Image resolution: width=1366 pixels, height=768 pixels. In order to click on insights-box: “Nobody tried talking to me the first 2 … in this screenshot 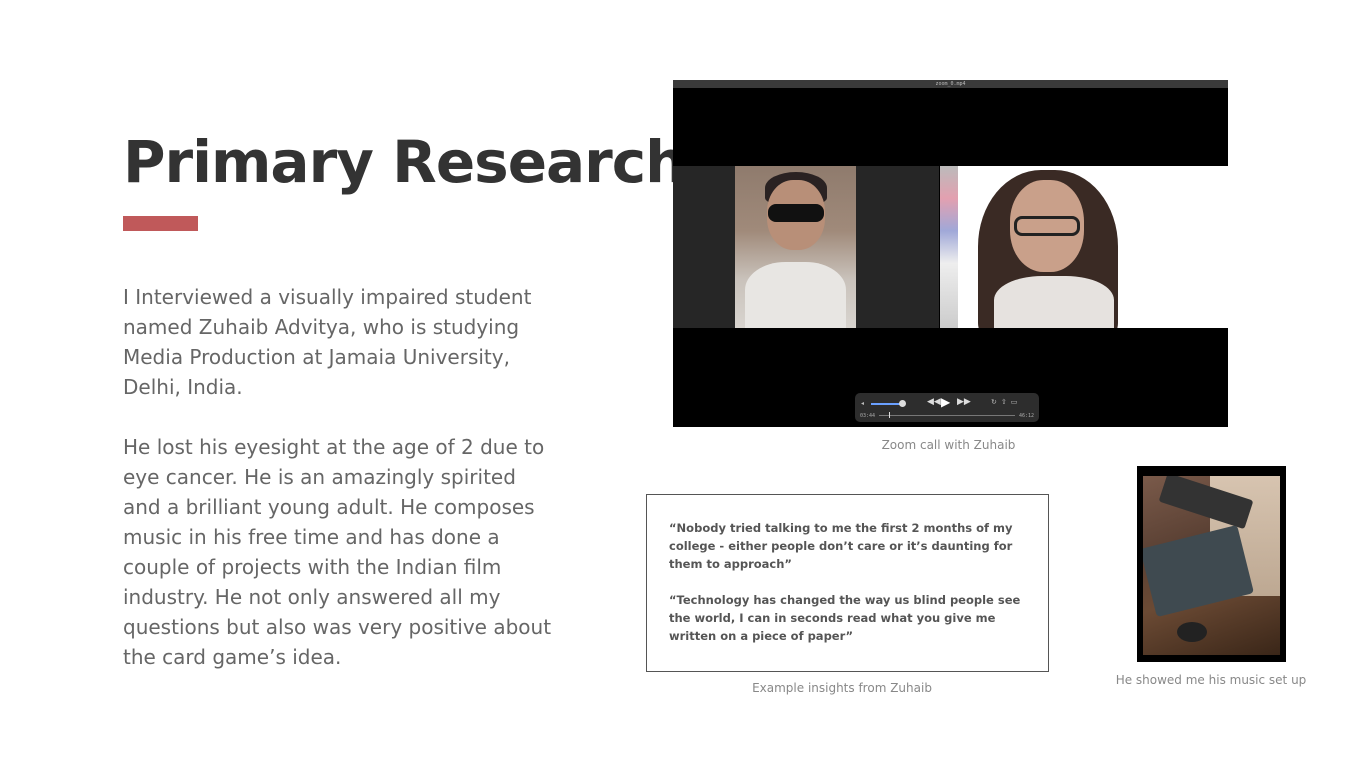, I will do `click(847, 583)`.